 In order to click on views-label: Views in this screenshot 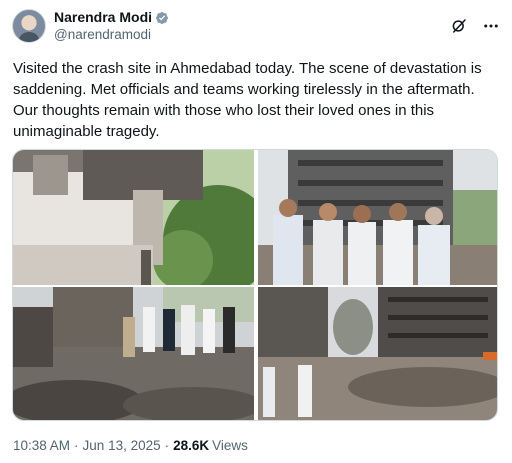, I will do `click(230, 445)`.